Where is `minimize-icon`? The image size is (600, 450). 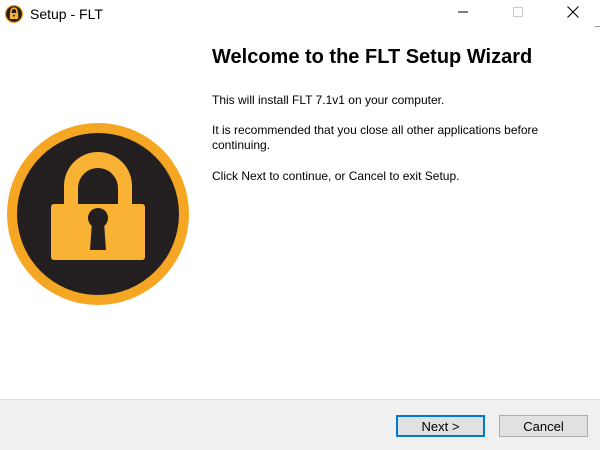 minimize-icon is located at coordinates (463, 14).